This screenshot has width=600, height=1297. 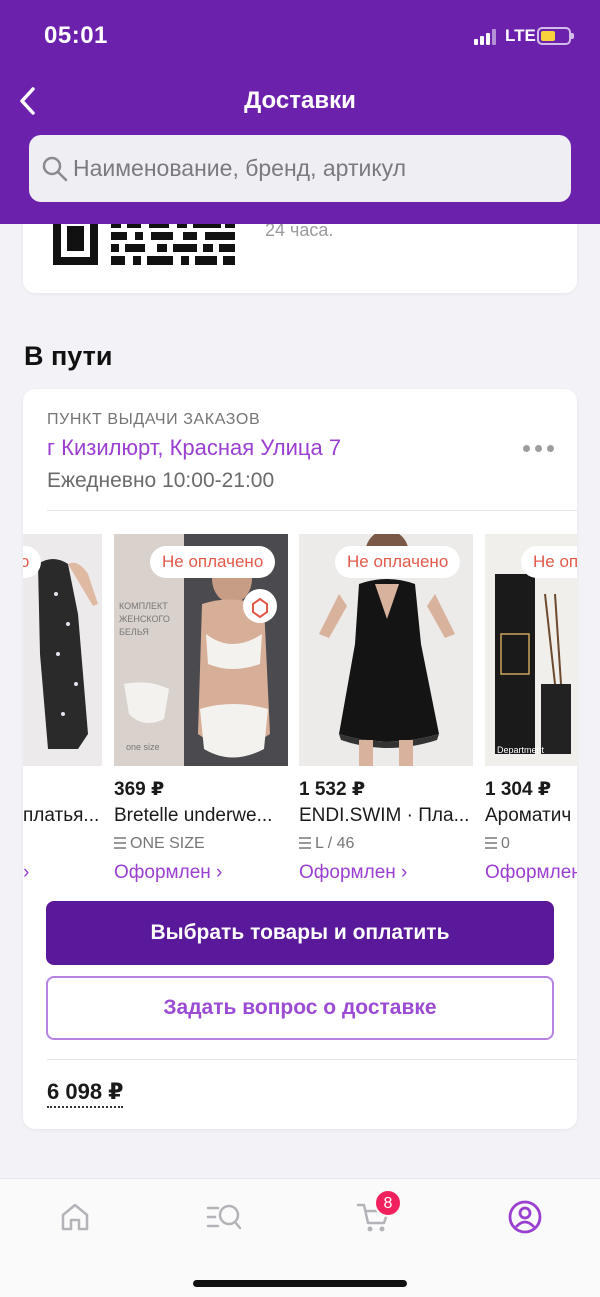 I want to click on search-input, so click(x=313, y=168).